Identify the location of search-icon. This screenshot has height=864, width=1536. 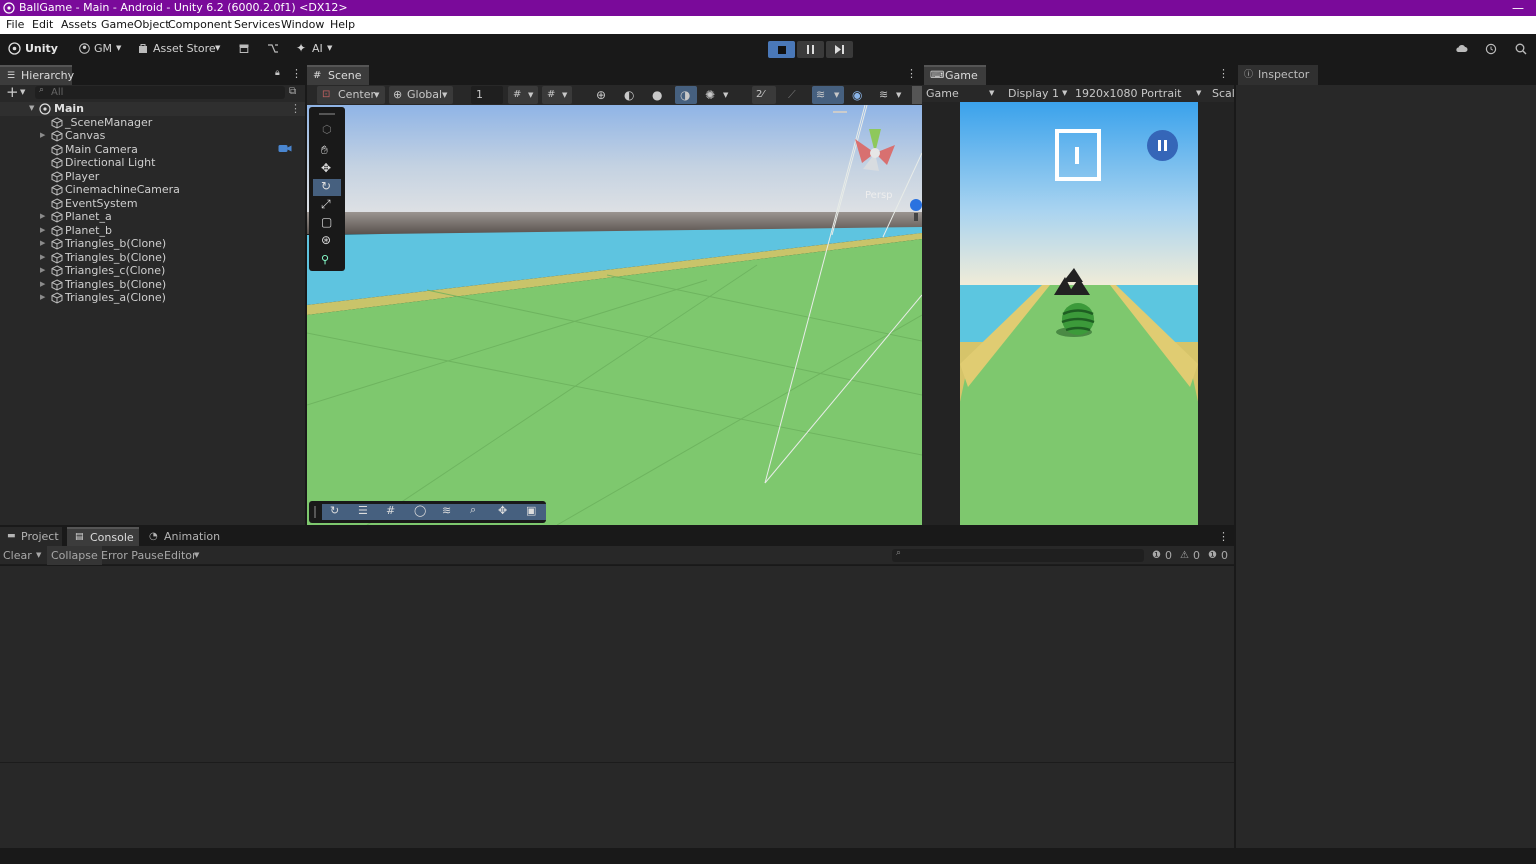
(1522, 48).